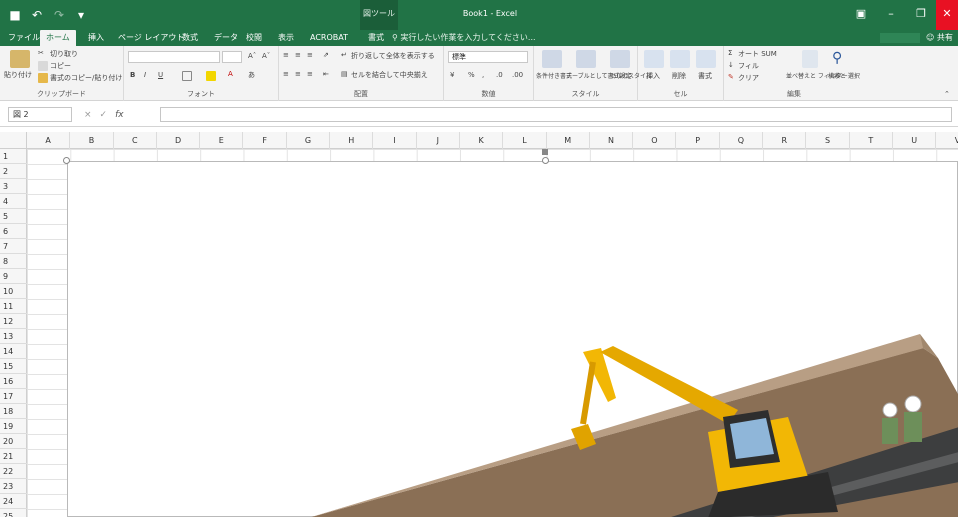 This screenshot has height=517, width=958. What do you see at coordinates (266, 56) in the screenshot?
I see `decrease-font-icon: Aˇ` at bounding box center [266, 56].